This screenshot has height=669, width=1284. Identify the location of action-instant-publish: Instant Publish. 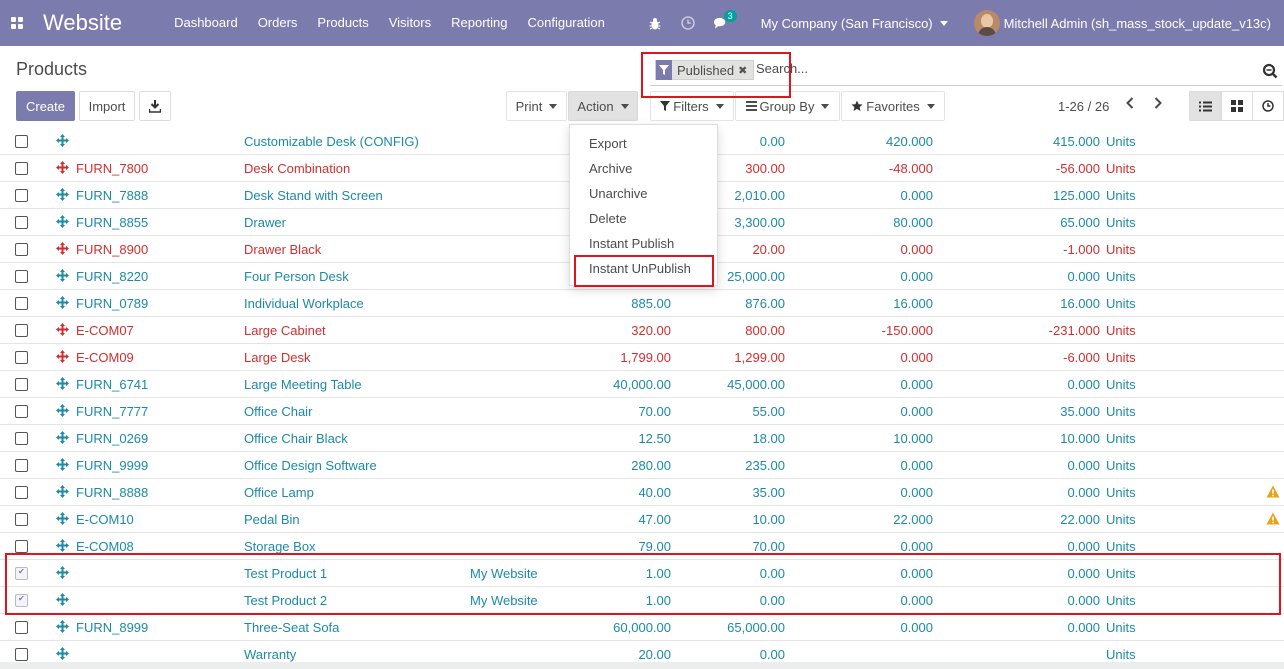
(631, 243).